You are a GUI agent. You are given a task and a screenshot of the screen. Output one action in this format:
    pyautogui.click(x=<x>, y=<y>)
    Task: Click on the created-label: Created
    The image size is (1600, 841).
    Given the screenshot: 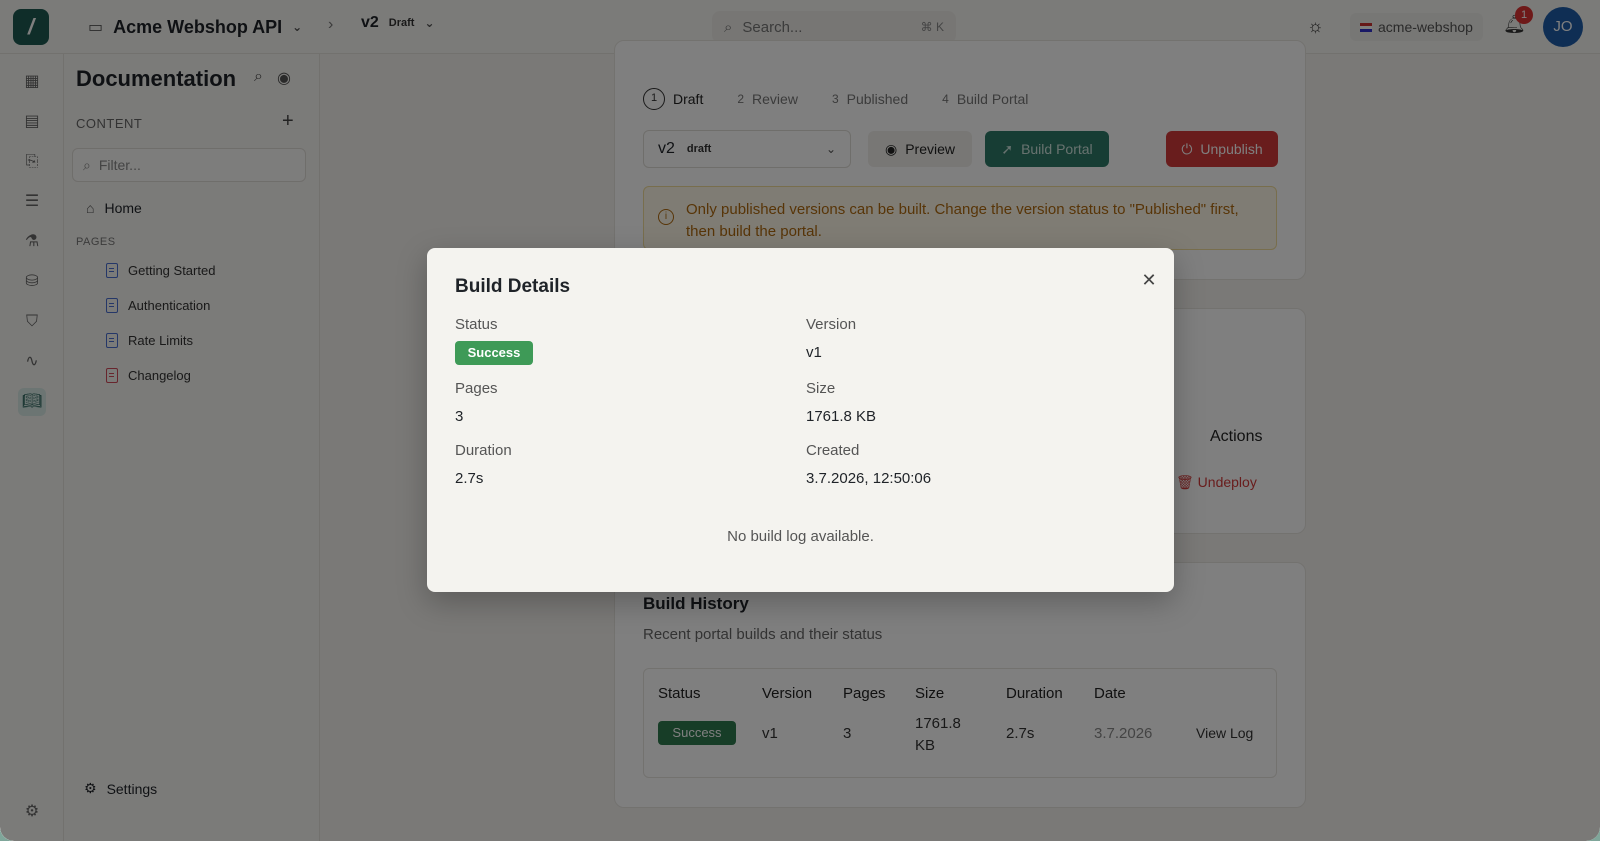 What is the action you would take?
    pyautogui.click(x=833, y=450)
    